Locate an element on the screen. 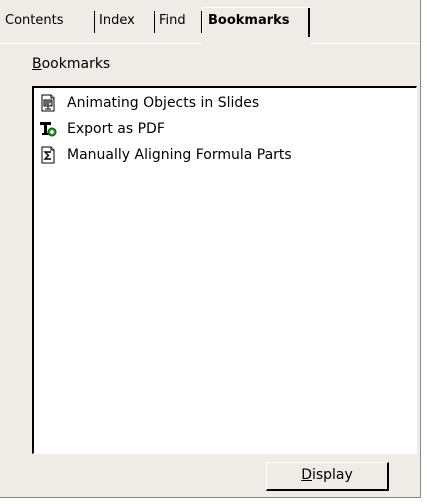  bookmark-label: Animating Objects in Slides is located at coordinates (163, 103).